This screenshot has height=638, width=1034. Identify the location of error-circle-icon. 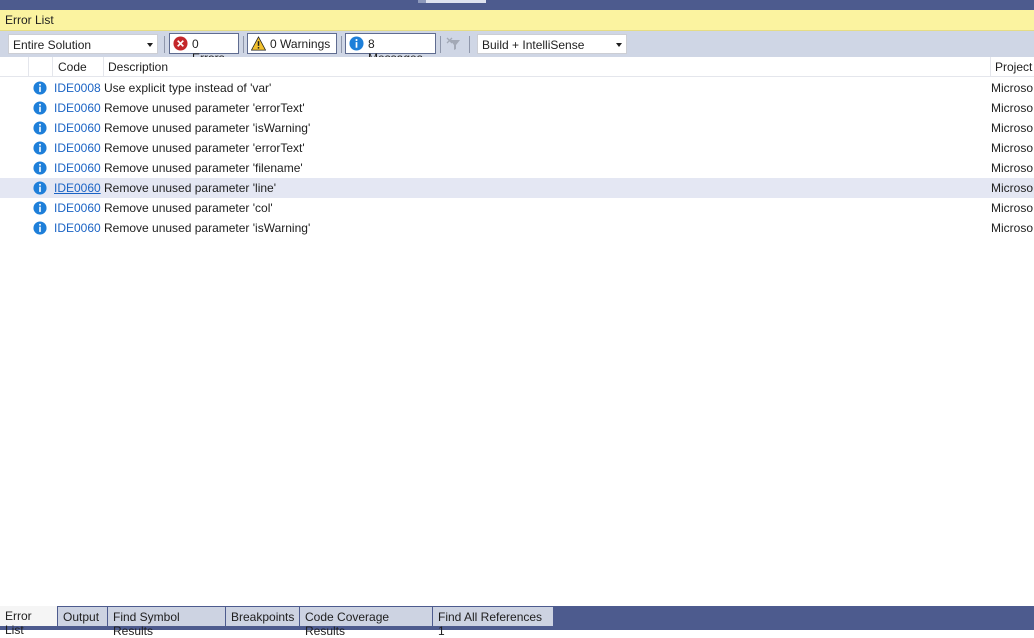
(180, 43).